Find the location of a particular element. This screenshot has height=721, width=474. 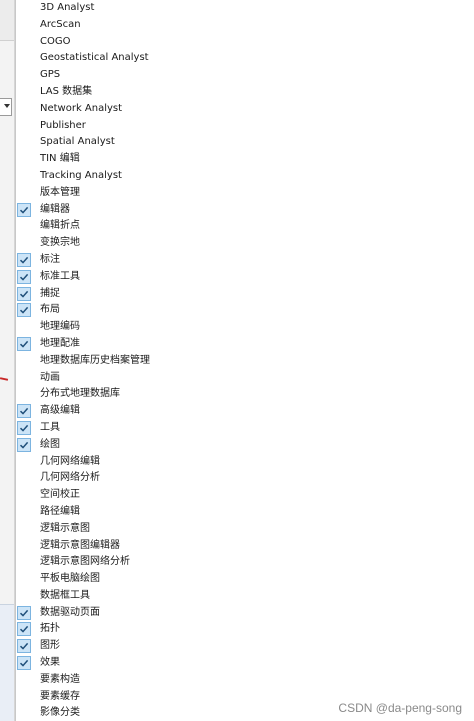

menu-item-label: TIN 编辑 is located at coordinates (60, 159).